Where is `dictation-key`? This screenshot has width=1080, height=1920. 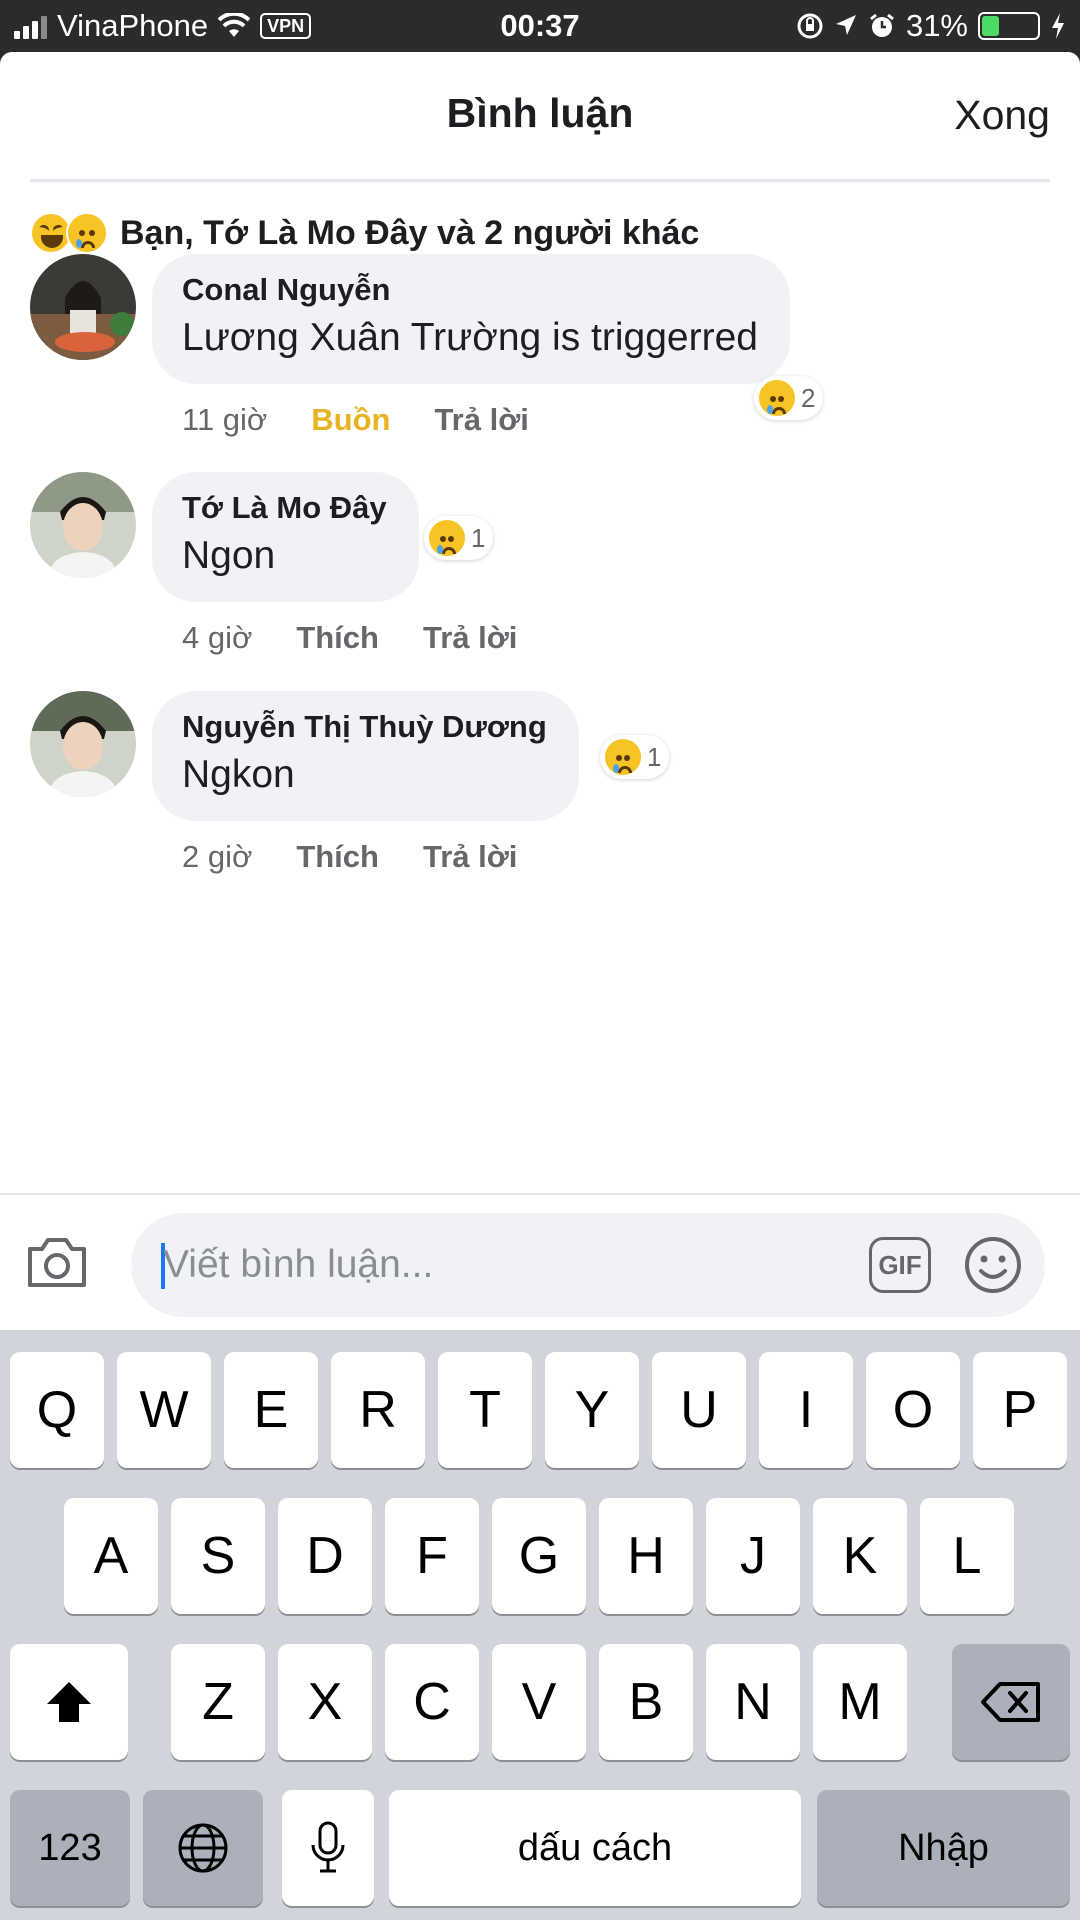
dictation-key is located at coordinates (328, 1848).